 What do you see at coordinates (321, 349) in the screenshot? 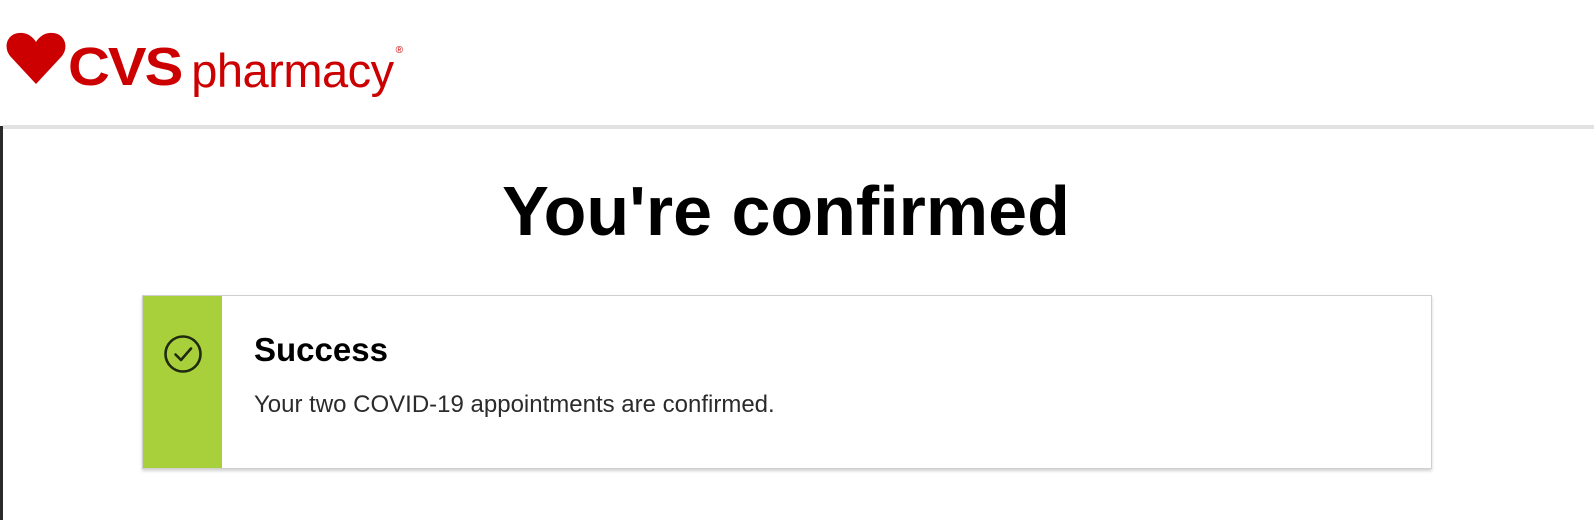
I see `alert-title: Success` at bounding box center [321, 349].